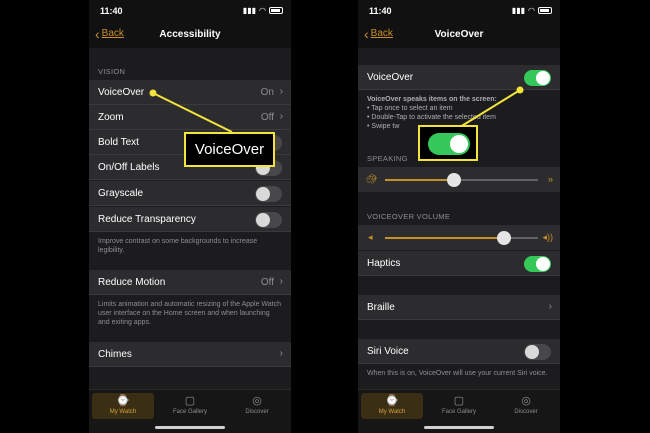 The image size is (650, 433). Describe the element at coordinates (520, 90) in the screenshot. I see `callout-dot-right` at that location.